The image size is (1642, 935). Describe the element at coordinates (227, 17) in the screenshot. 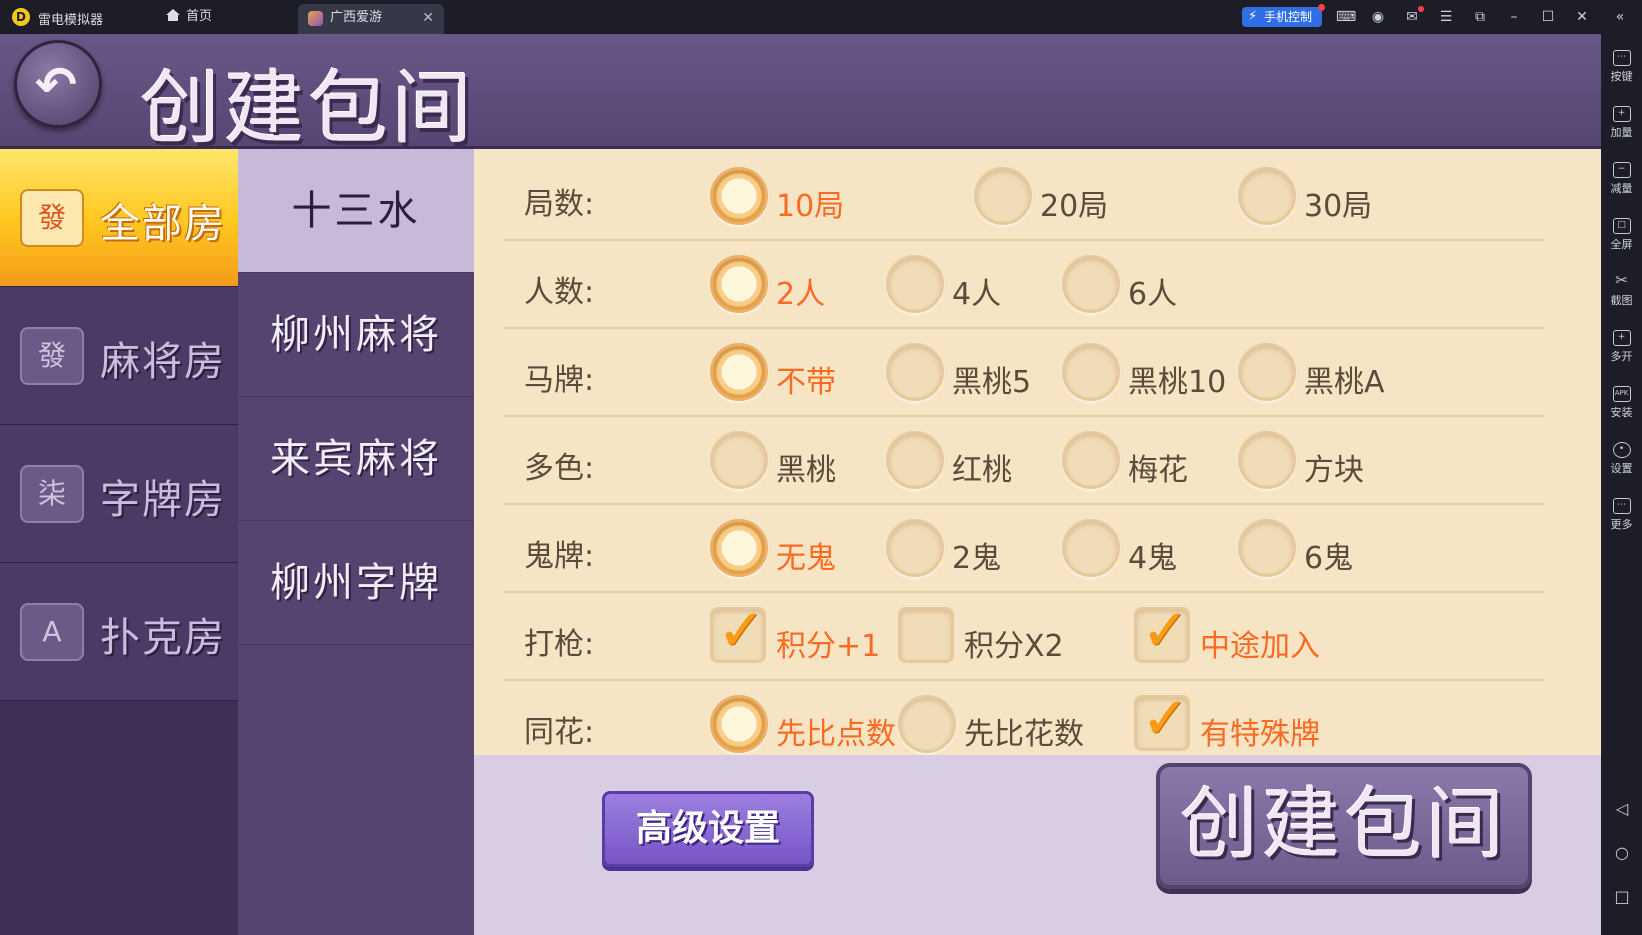

I see `tab-home: 首页` at that location.